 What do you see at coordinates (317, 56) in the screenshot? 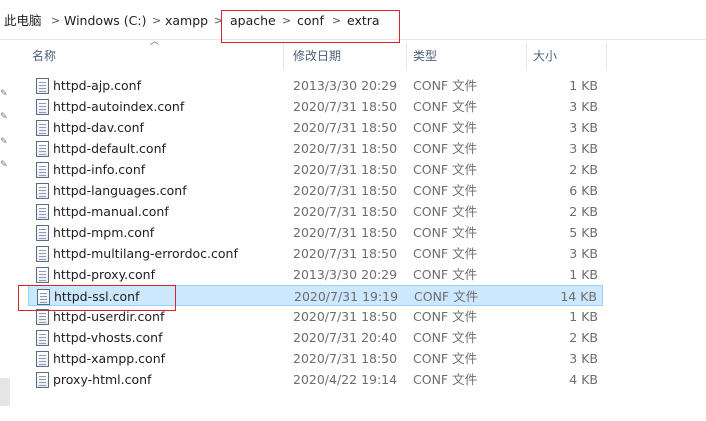
I see `column-header-date: 修改日期` at bounding box center [317, 56].